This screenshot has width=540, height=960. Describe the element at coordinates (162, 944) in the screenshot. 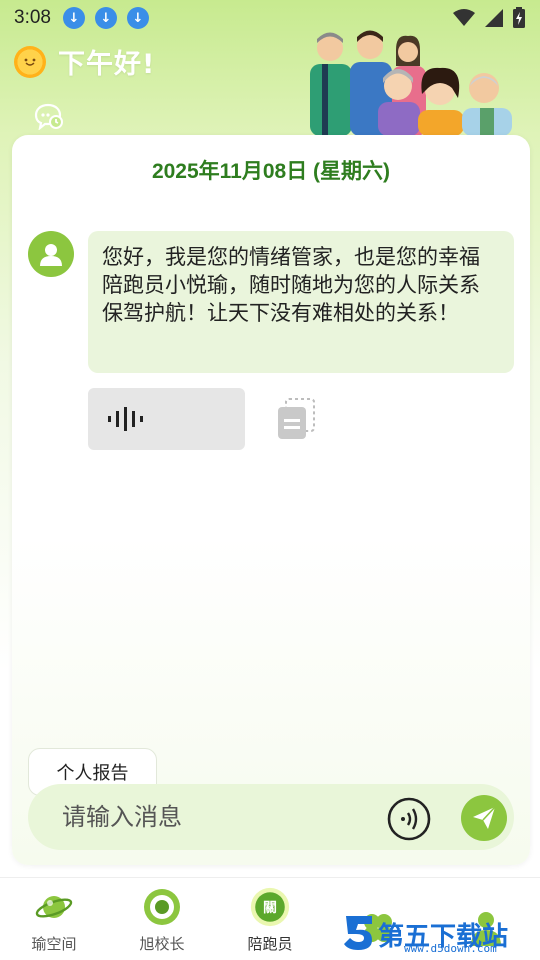

I see `tab-label: 旭校长` at that location.